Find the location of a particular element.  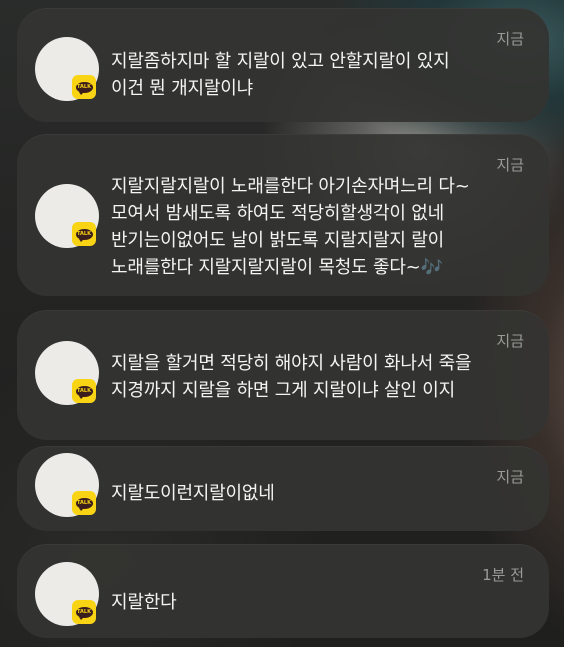

notification-message: 지랄도이런지랄이없네 is located at coordinates (193, 493).